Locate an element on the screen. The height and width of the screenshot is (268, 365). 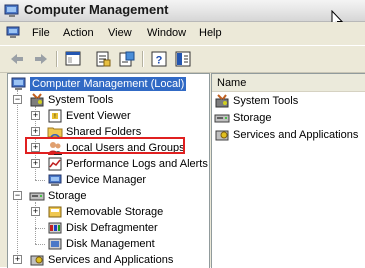
list-item-label: Storage is located at coordinates (252, 118).